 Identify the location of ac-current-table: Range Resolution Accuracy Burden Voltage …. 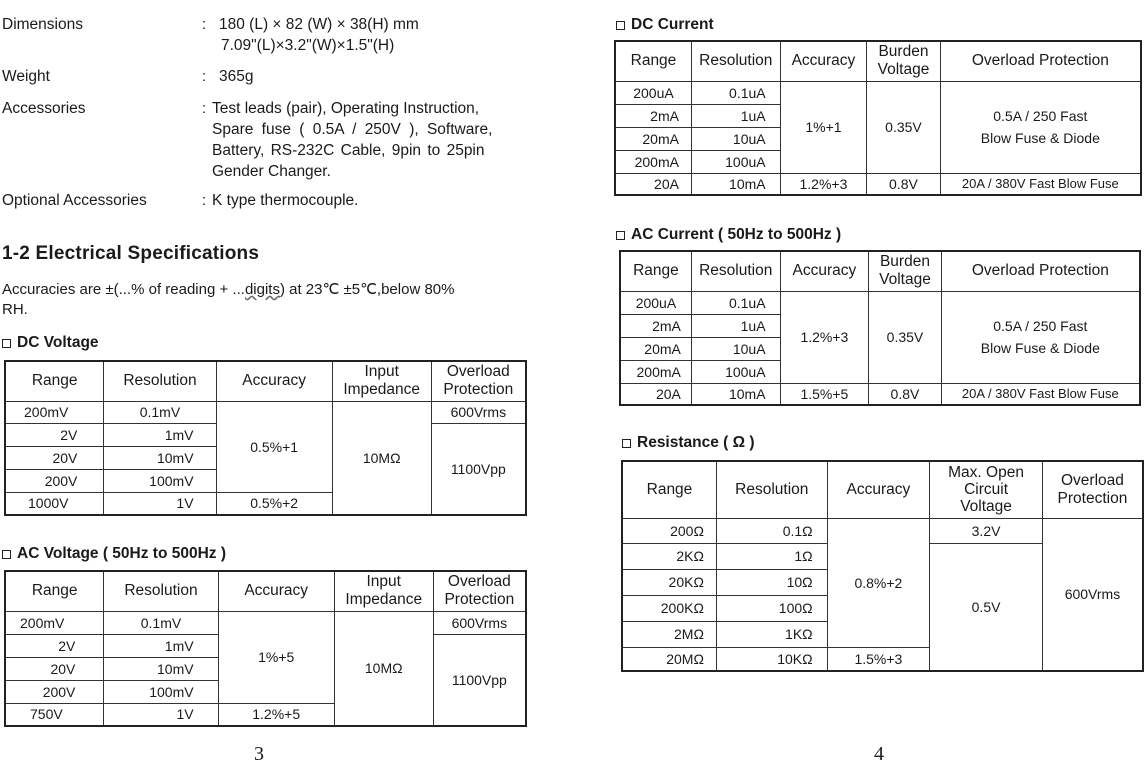
(880, 328).